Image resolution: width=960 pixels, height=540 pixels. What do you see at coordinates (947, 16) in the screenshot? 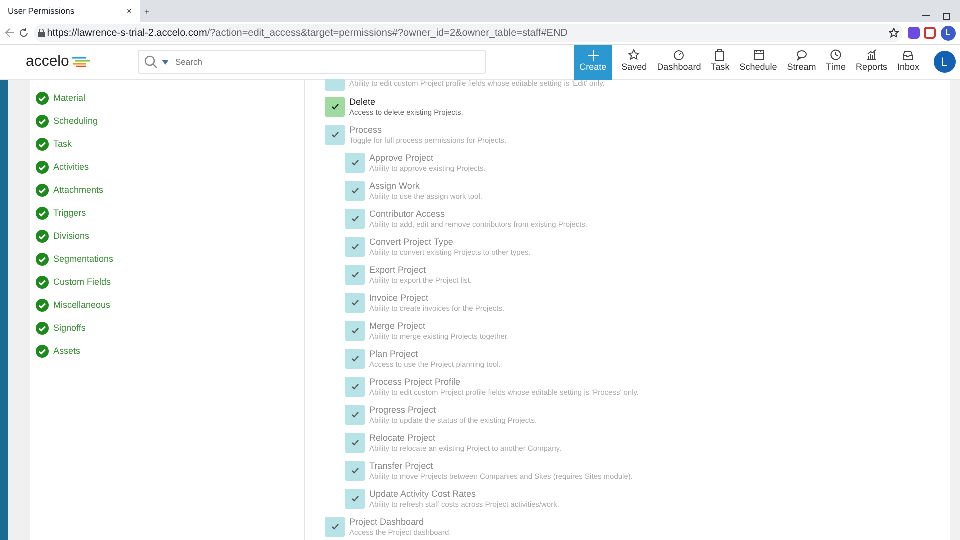
I see `restore-icon` at bounding box center [947, 16].